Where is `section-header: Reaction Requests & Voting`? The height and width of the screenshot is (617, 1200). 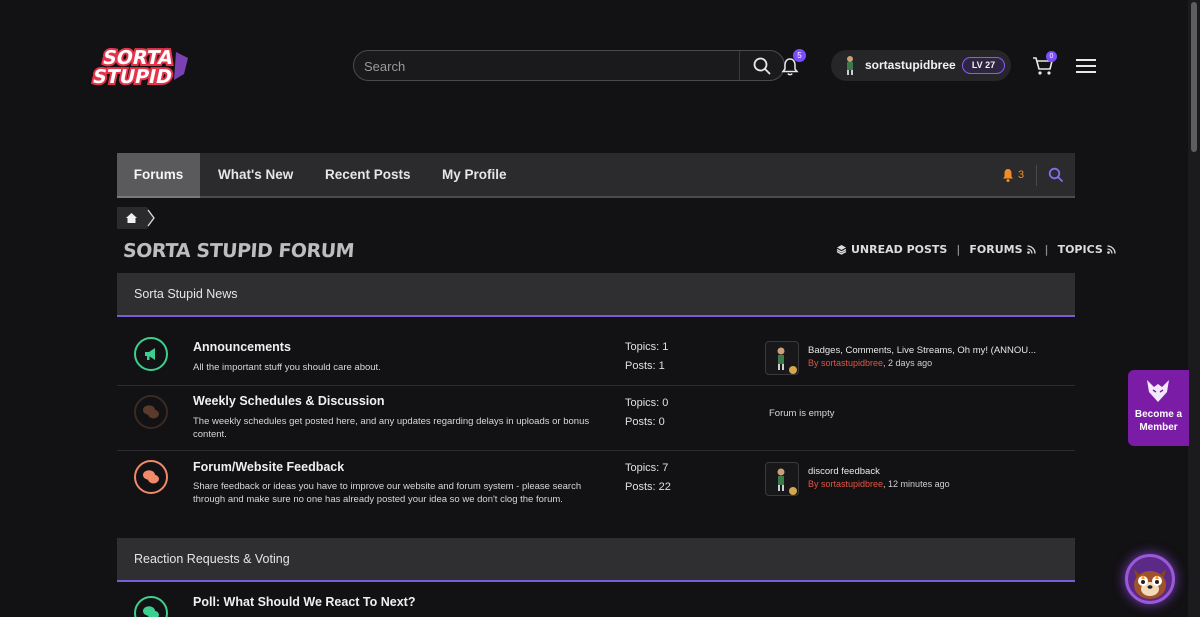 section-header: Reaction Requests & Voting is located at coordinates (596, 560).